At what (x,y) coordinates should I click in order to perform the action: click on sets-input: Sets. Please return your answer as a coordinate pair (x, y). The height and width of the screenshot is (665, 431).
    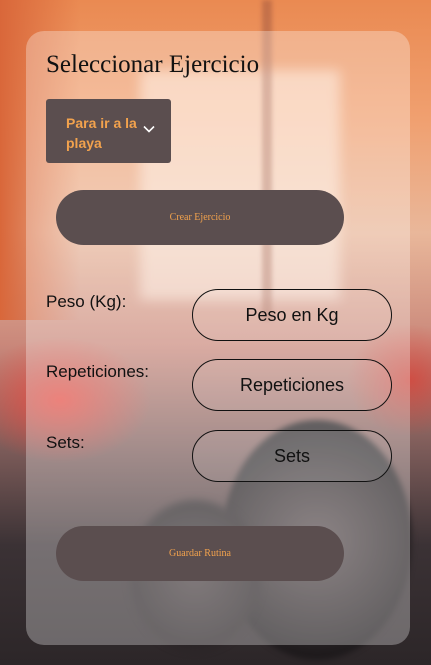
    Looking at the image, I should click on (292, 456).